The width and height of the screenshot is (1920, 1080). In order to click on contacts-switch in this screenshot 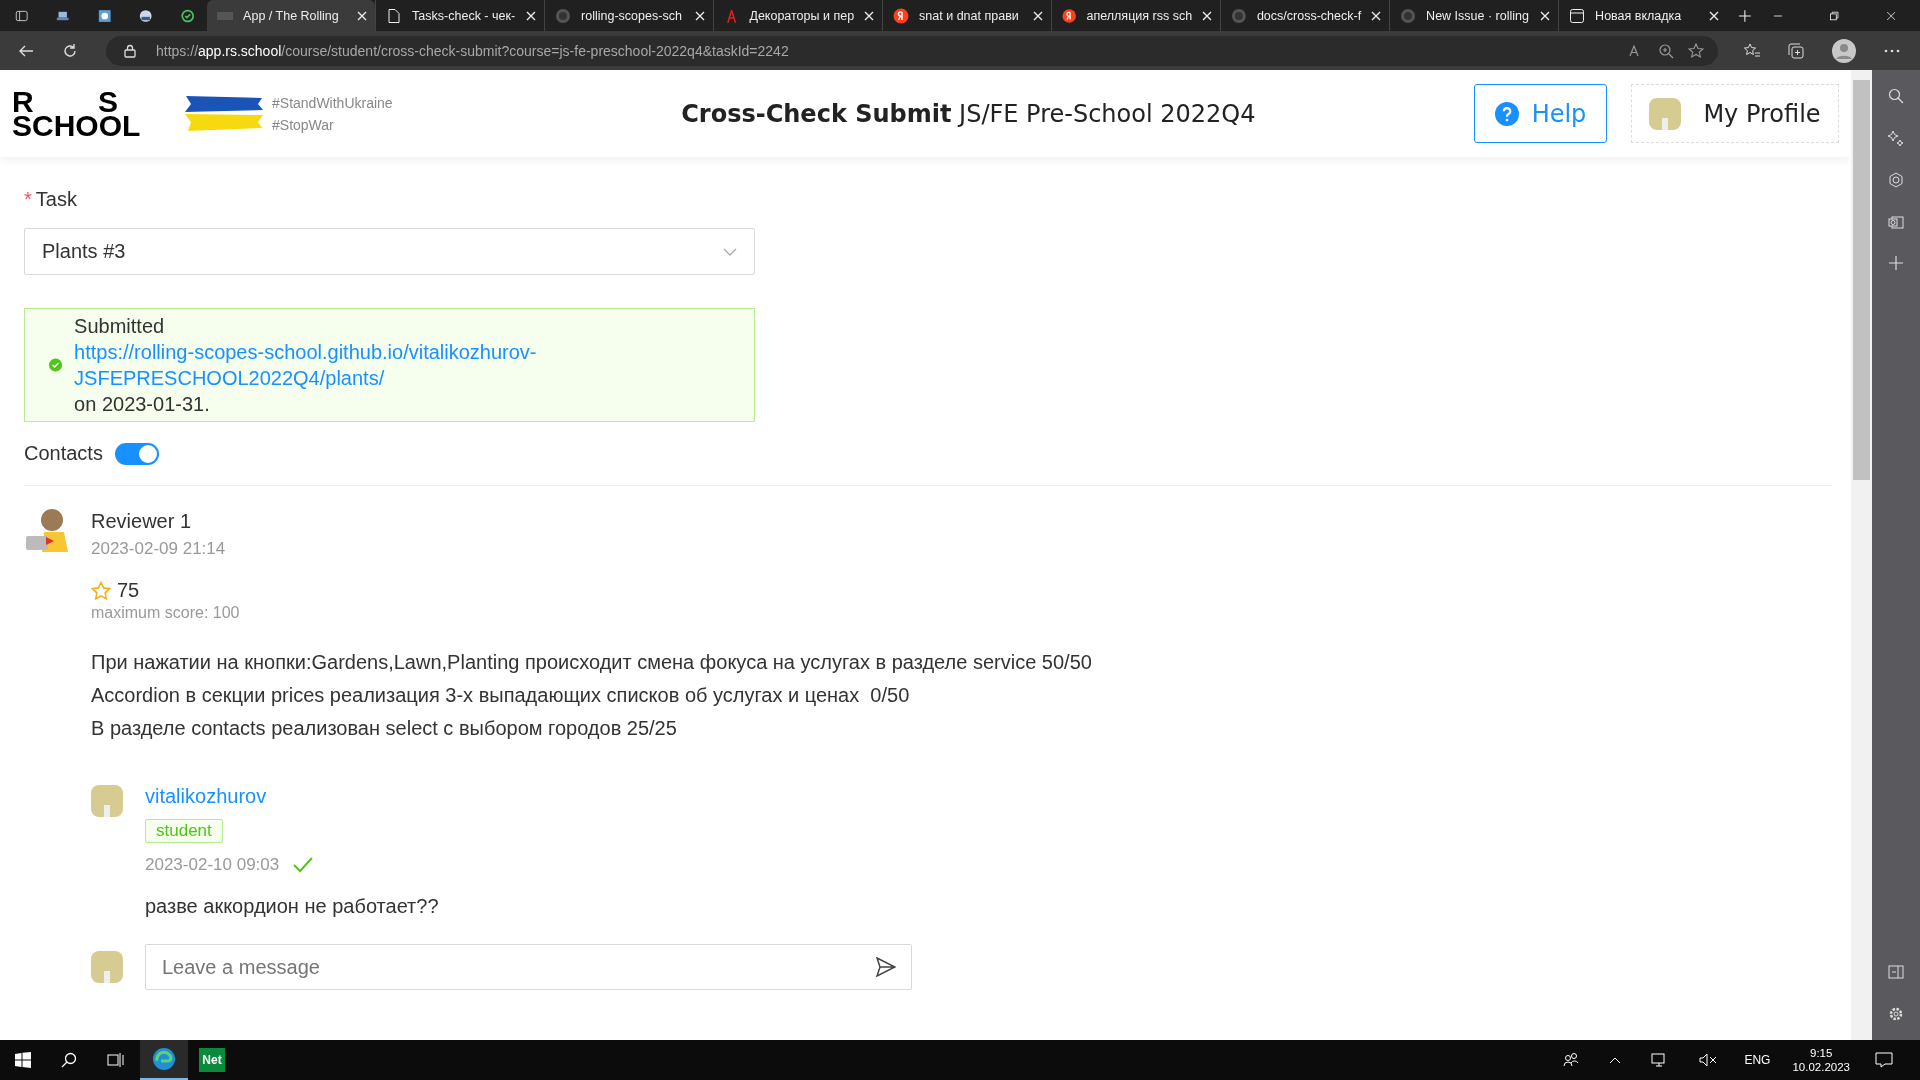, I will do `click(136, 453)`.